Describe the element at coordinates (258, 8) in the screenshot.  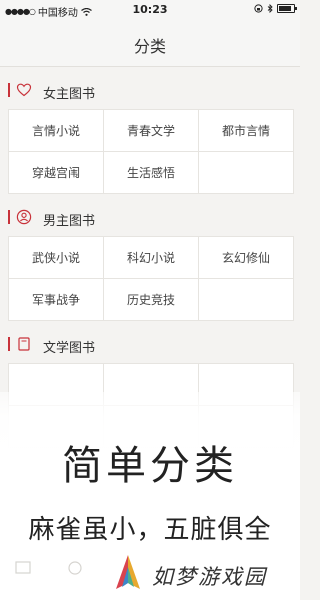
I see `lock-rotation-icon` at that location.